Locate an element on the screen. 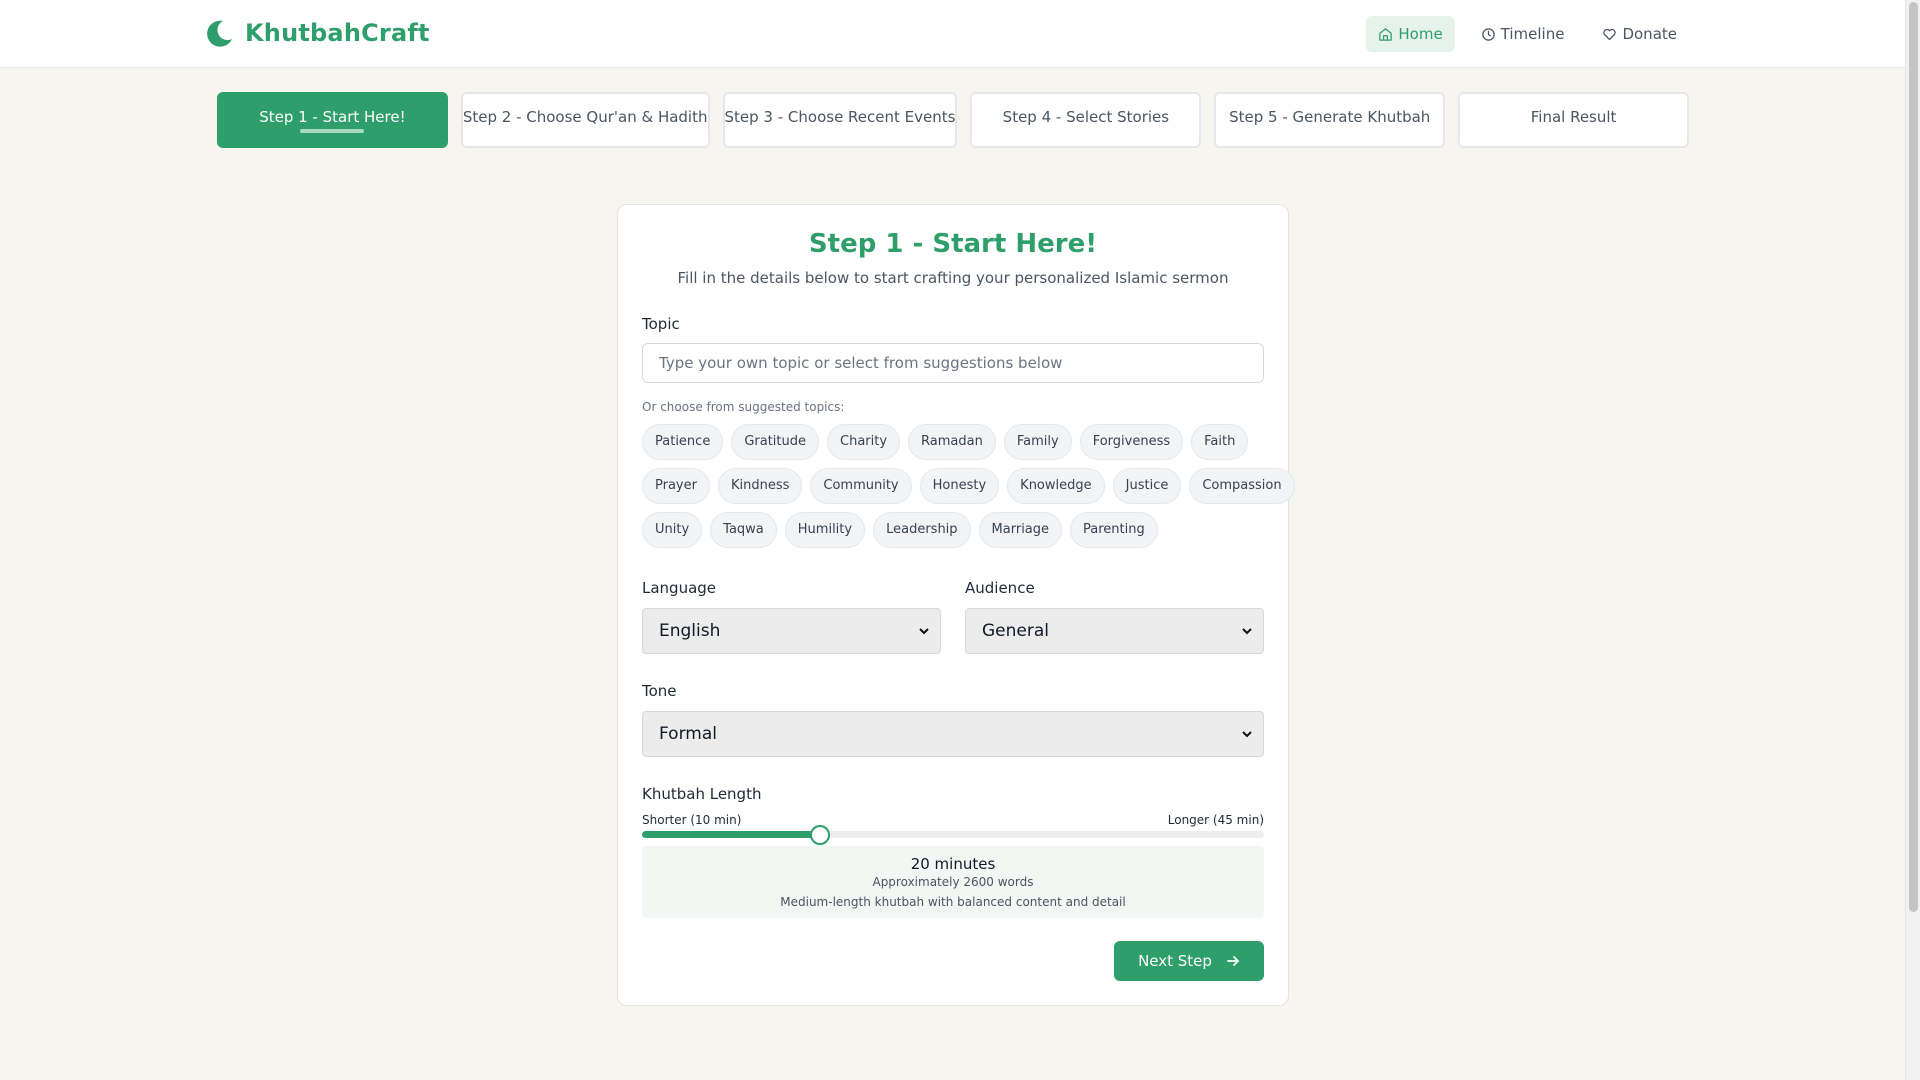 Image resolution: width=1920 pixels, height=1080 pixels. nav-home-label: Home is located at coordinates (1420, 34).